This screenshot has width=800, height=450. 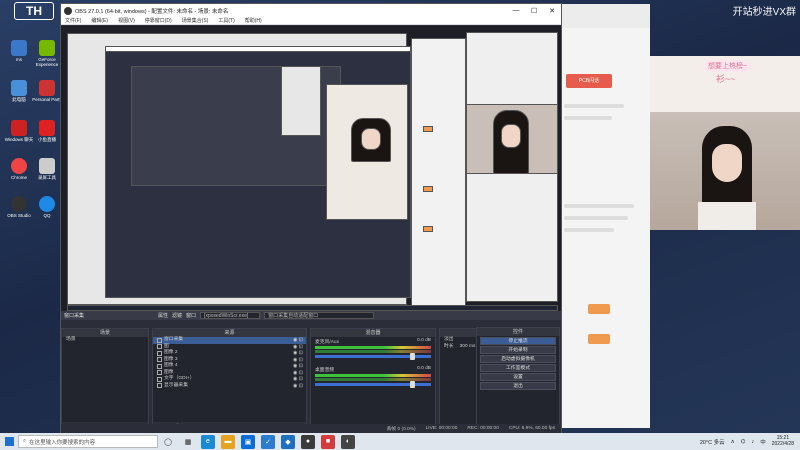 I want to click on virtual-camera-button: 启动虚拟摄像机, so click(x=518, y=359).